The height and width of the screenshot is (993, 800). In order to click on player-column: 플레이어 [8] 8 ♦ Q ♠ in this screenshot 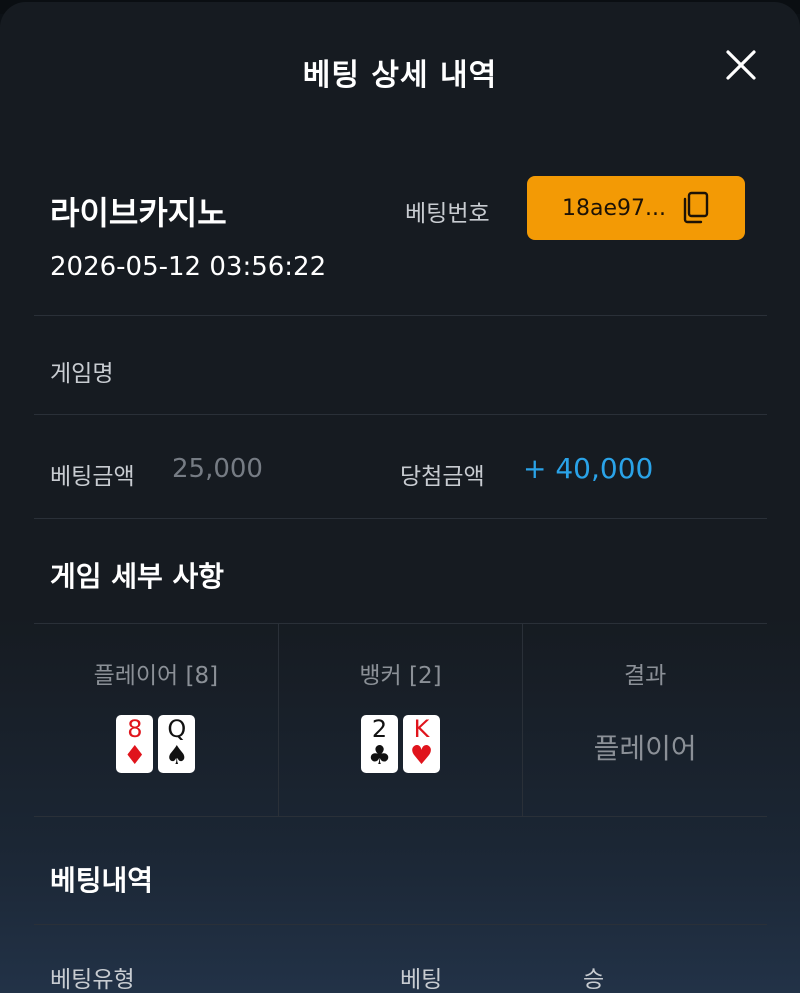, I will do `click(156, 720)`.